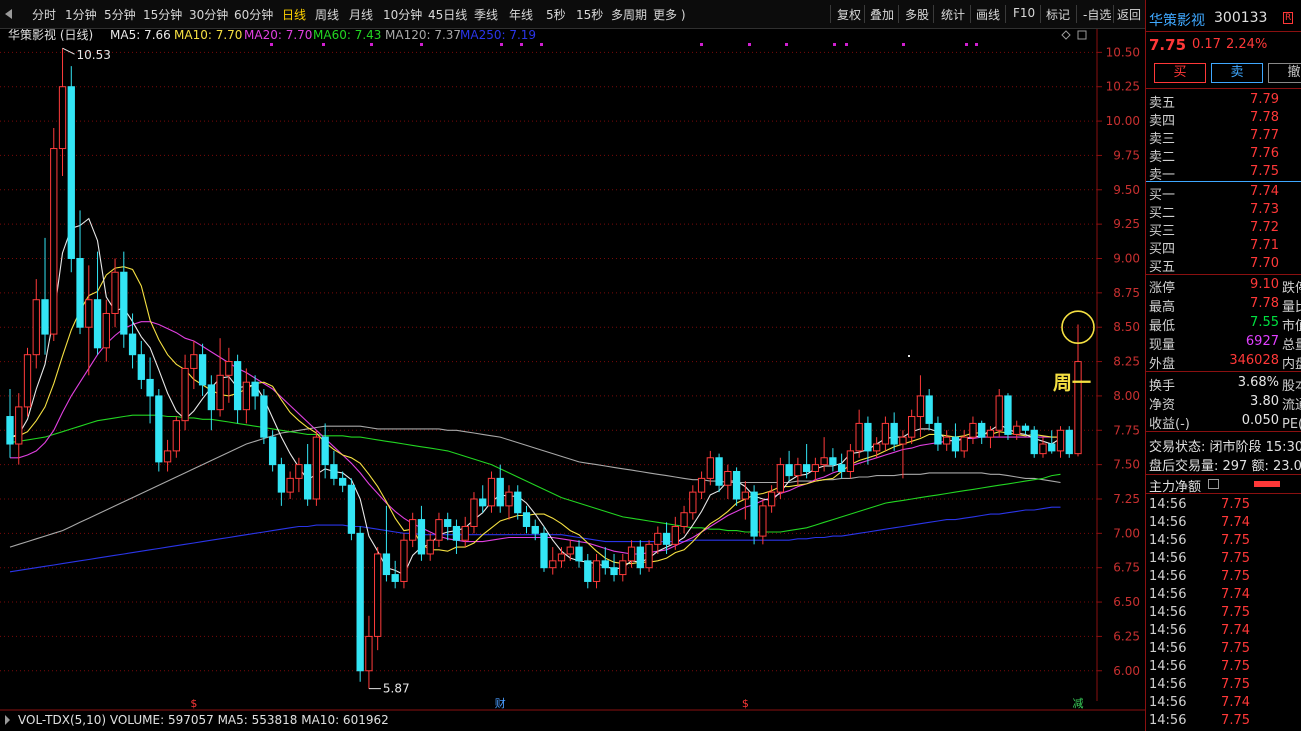  I want to click on y-tick-label: 10.50, so click(1123, 52).